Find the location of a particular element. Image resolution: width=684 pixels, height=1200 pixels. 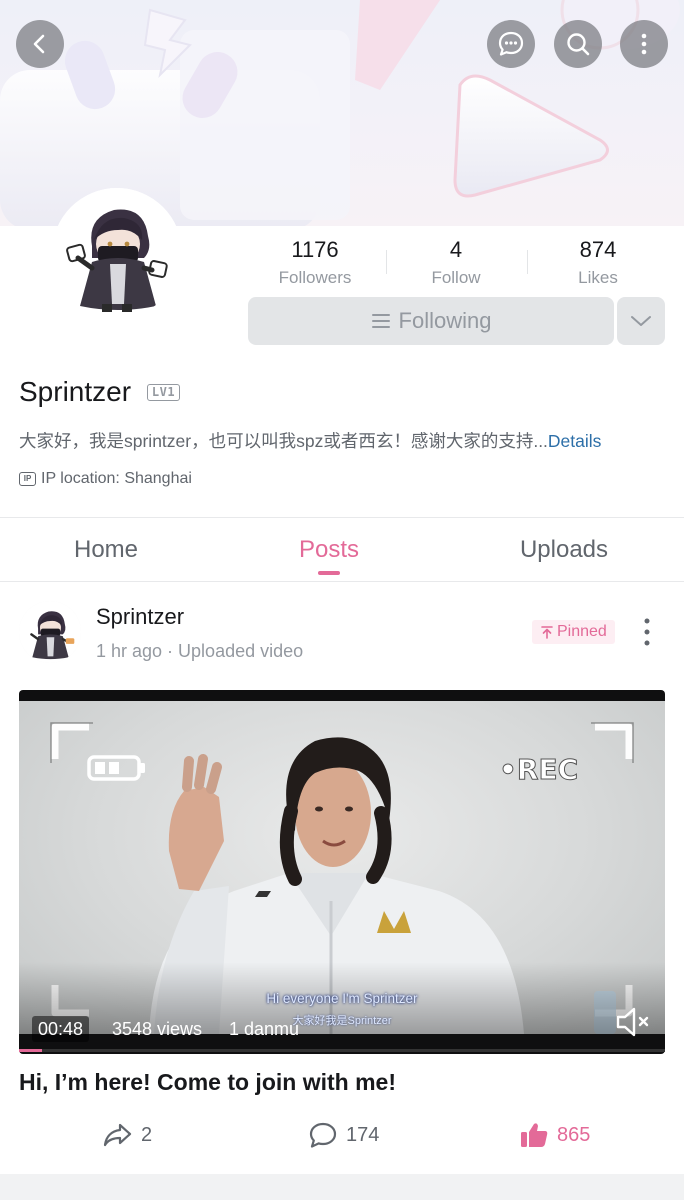

active-tab-indicator is located at coordinates (329, 573).